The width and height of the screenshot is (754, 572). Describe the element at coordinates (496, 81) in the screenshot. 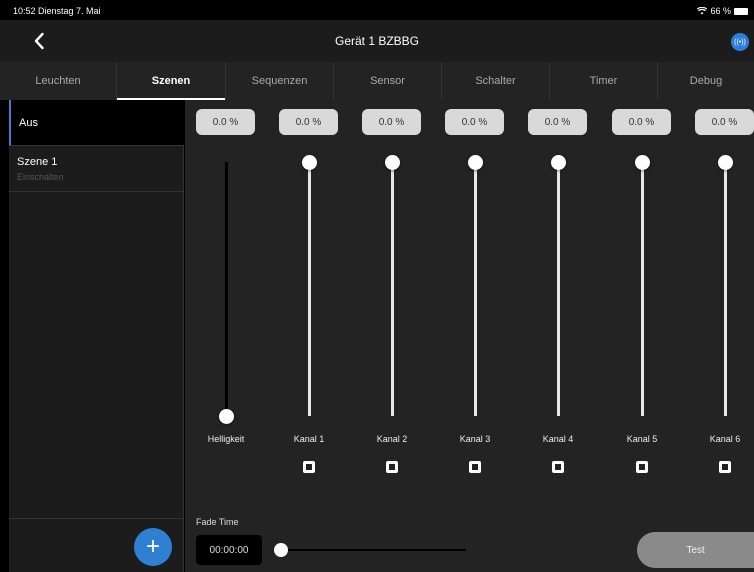

I see `tab-schalter: Schalter` at that location.